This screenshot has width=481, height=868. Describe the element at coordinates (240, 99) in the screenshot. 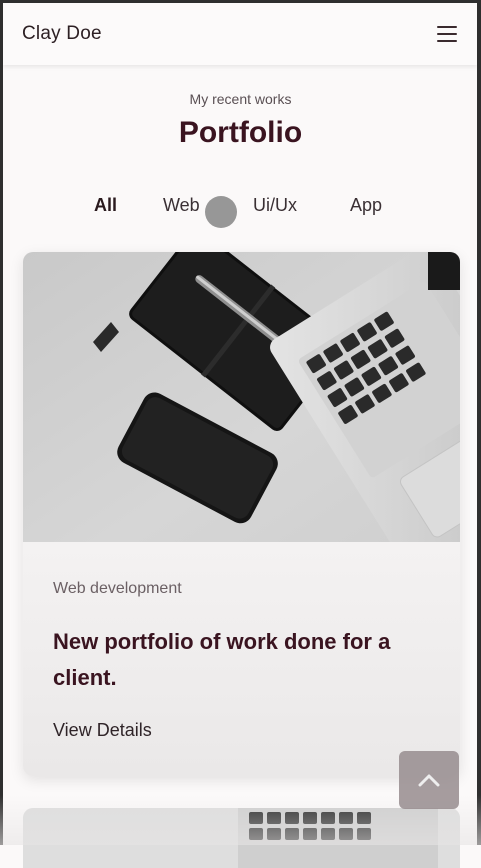

I see `section-subtitle: My recent works` at that location.